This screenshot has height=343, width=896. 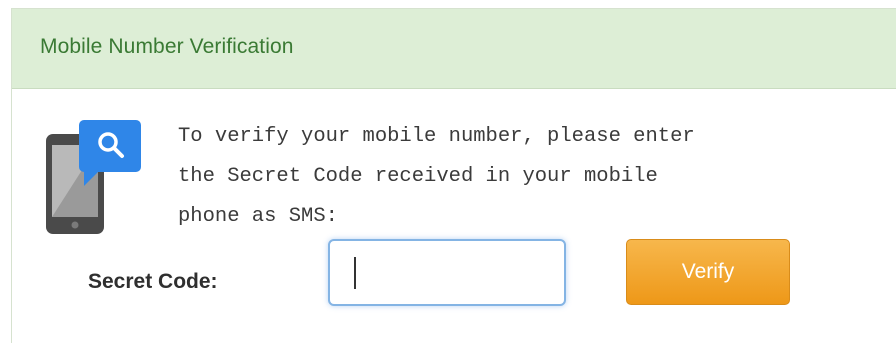 What do you see at coordinates (167, 46) in the screenshot?
I see `panel-title: Mobile Number Verification` at bounding box center [167, 46].